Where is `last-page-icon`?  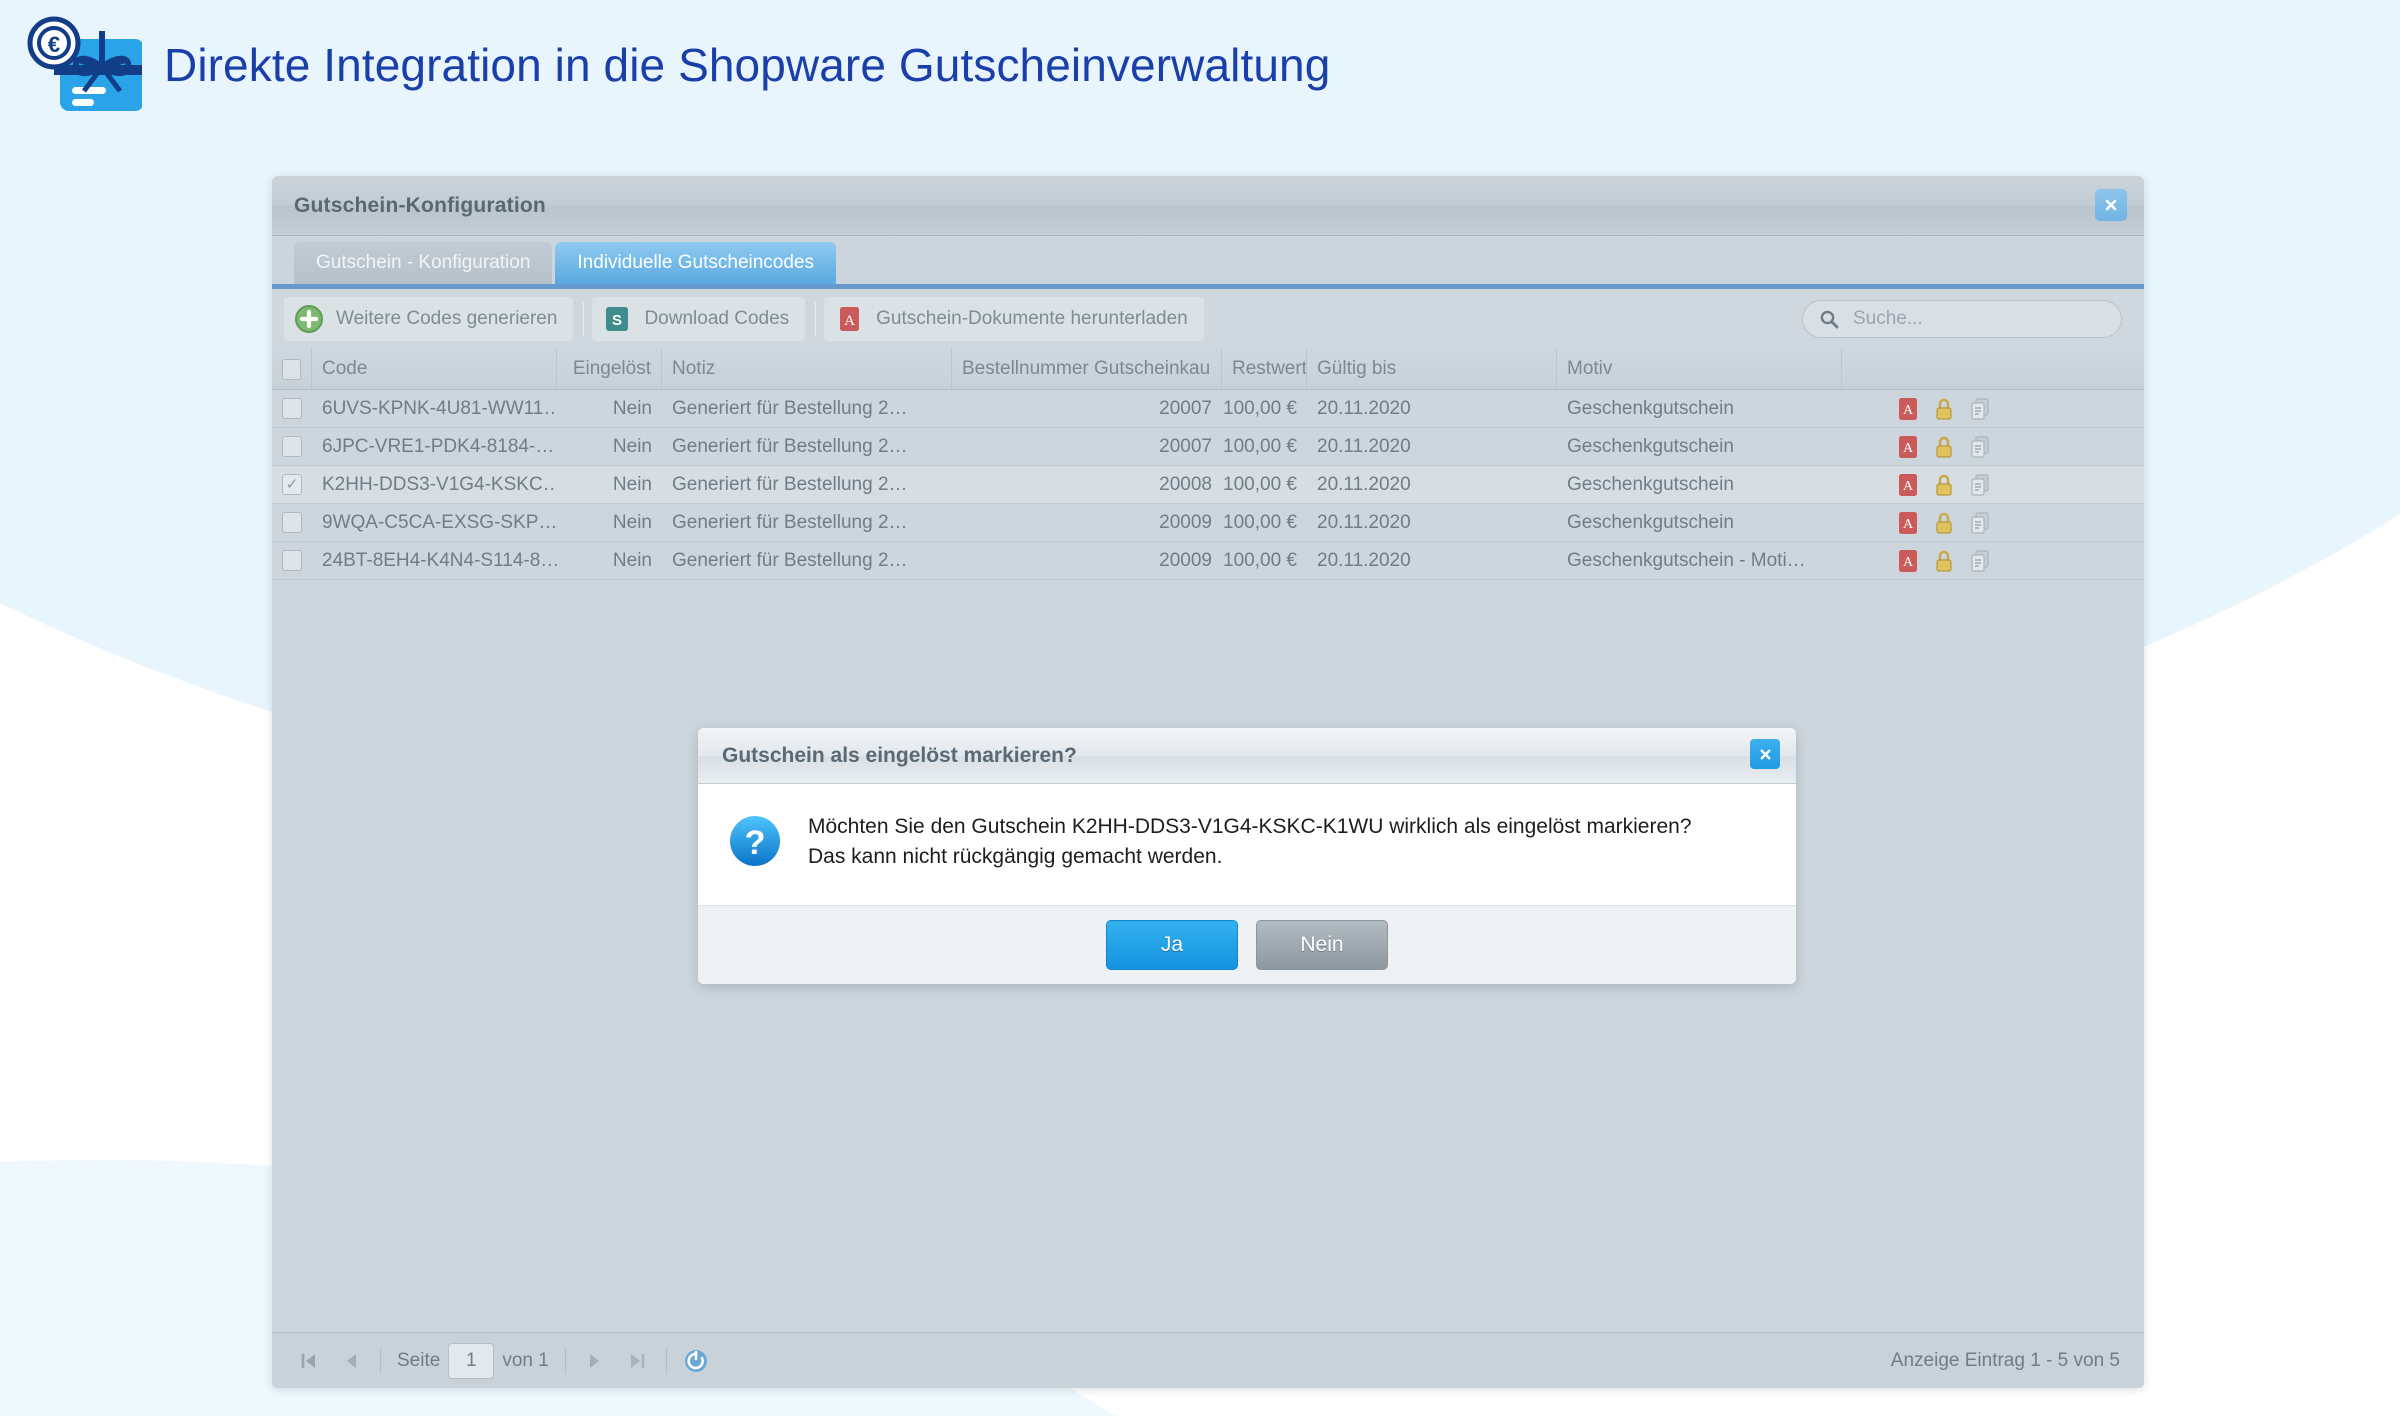
last-page-icon is located at coordinates (637, 1361).